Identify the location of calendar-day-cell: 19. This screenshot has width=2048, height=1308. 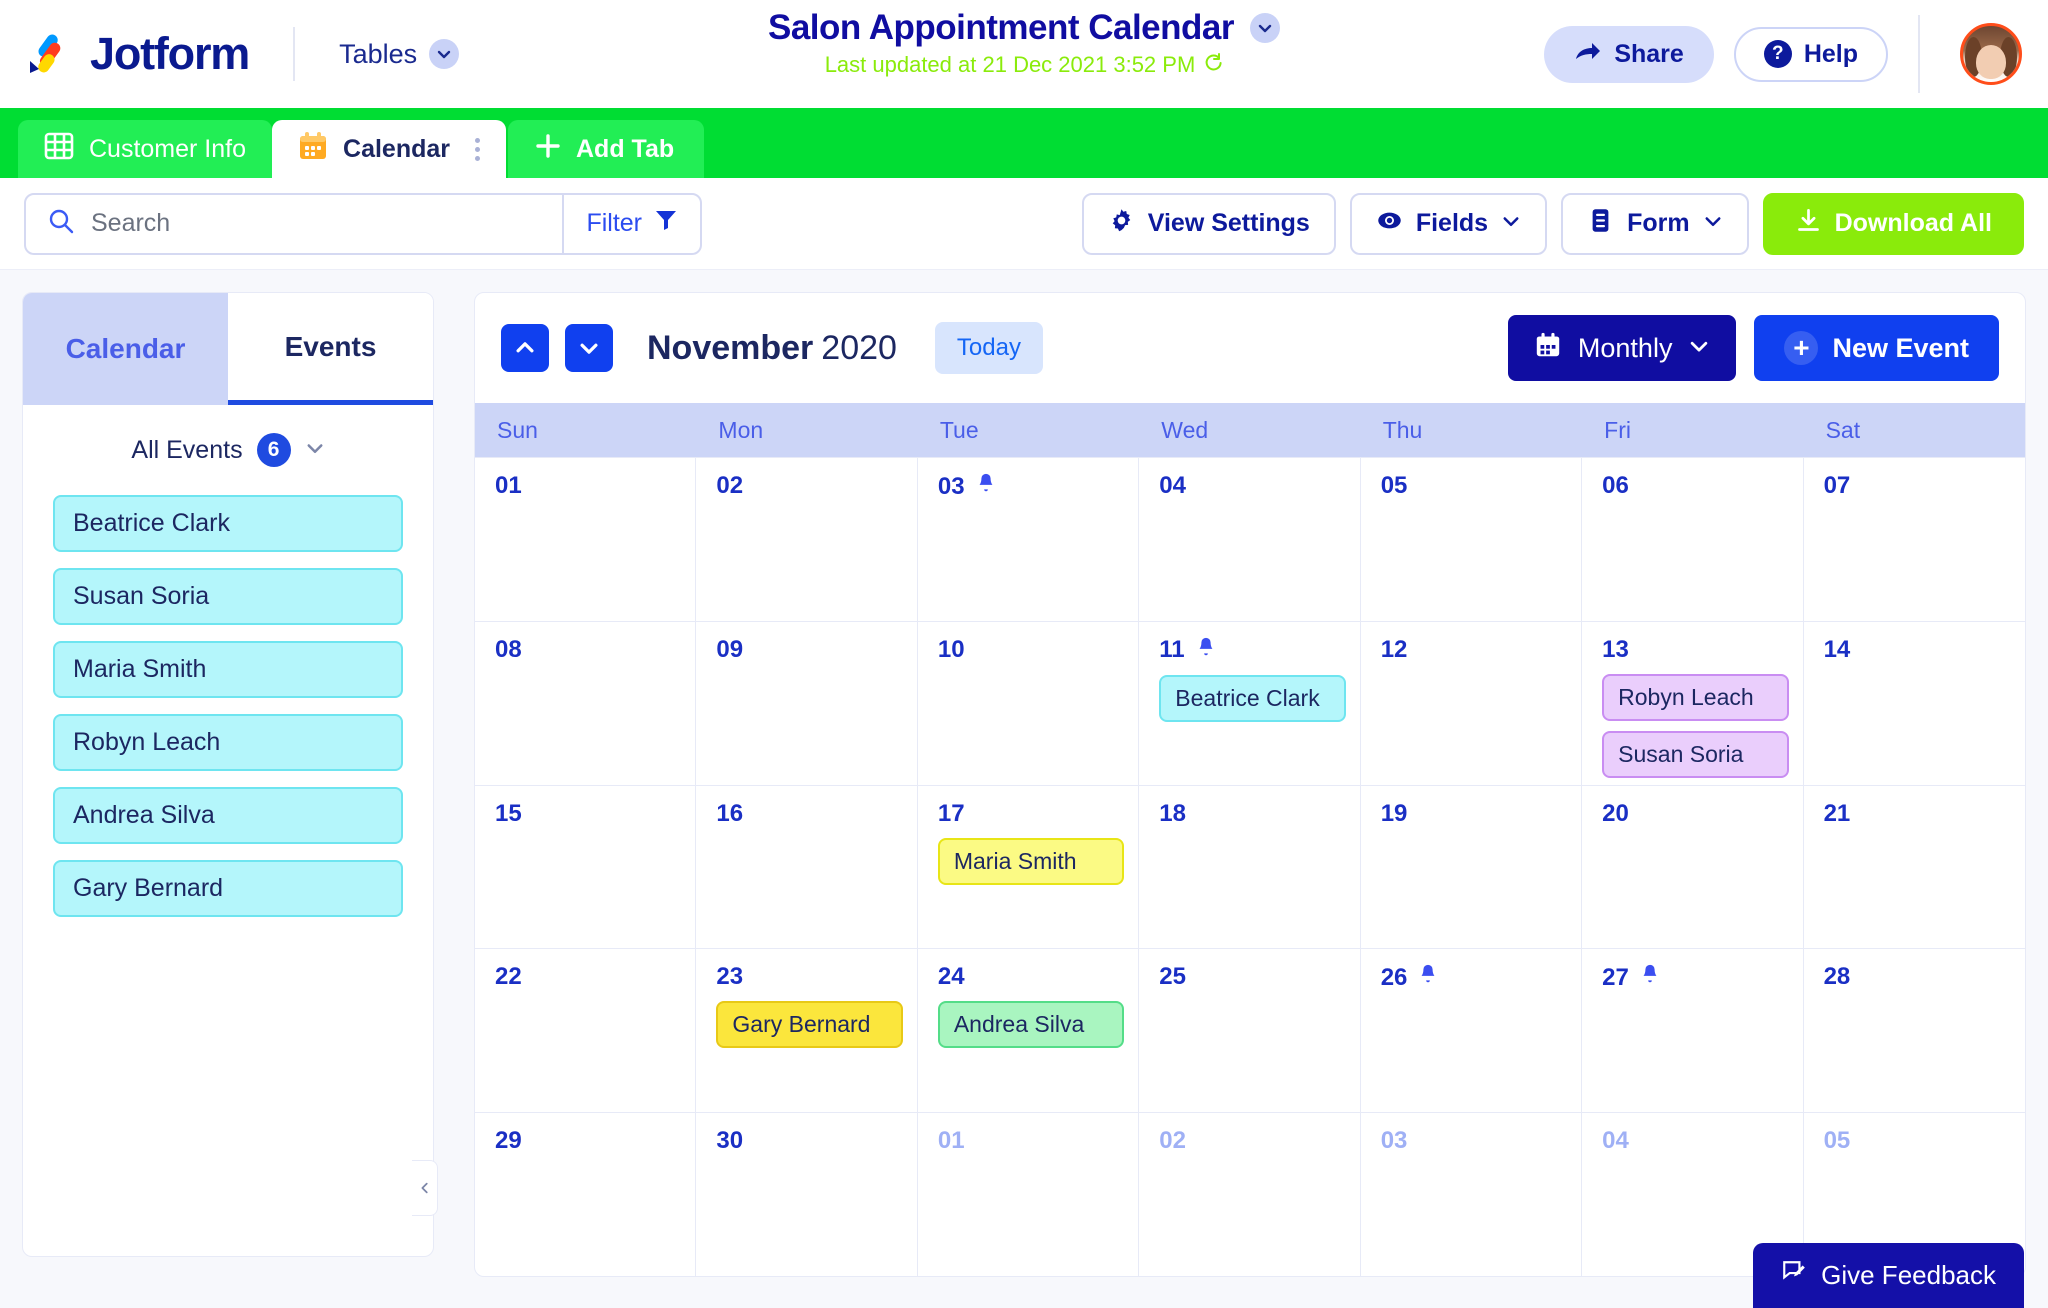
(1472, 867).